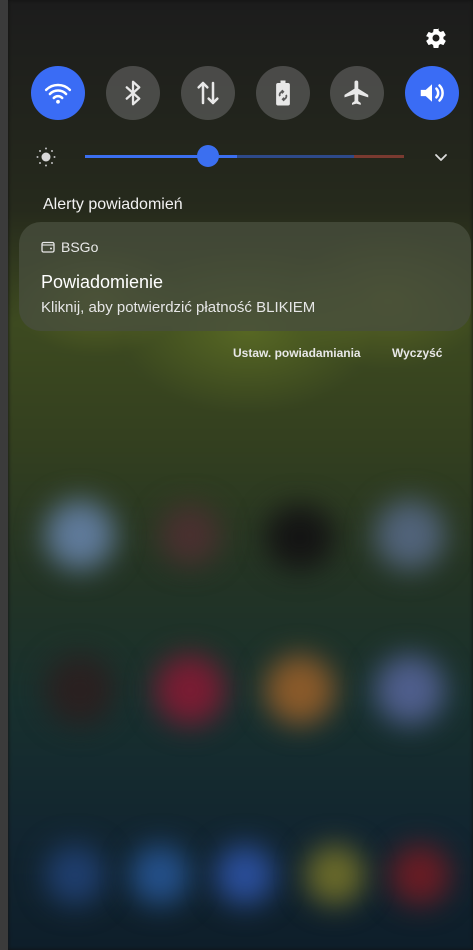 Image resolution: width=473 pixels, height=950 pixels. What do you see at coordinates (441, 157) in the screenshot?
I see `chevron-down-icon` at bounding box center [441, 157].